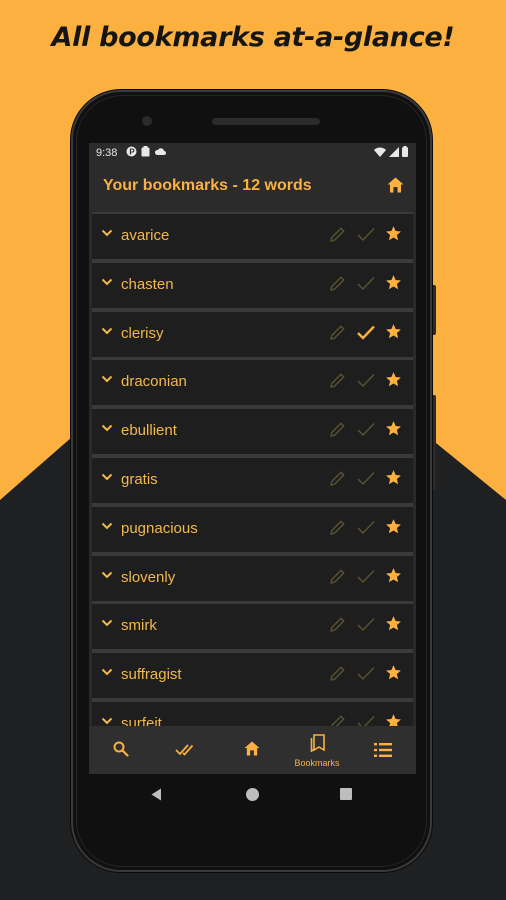 Image resolution: width=506 pixels, height=900 pixels. I want to click on bookmark-word: suffragist, so click(151, 675).